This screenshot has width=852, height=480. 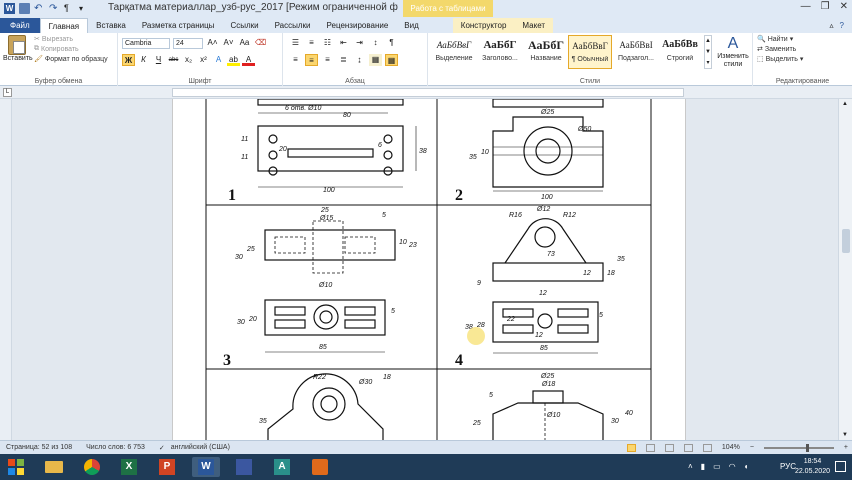 I want to click on styles-scroll: ▲ ▼ ▾, so click(x=708, y=52).